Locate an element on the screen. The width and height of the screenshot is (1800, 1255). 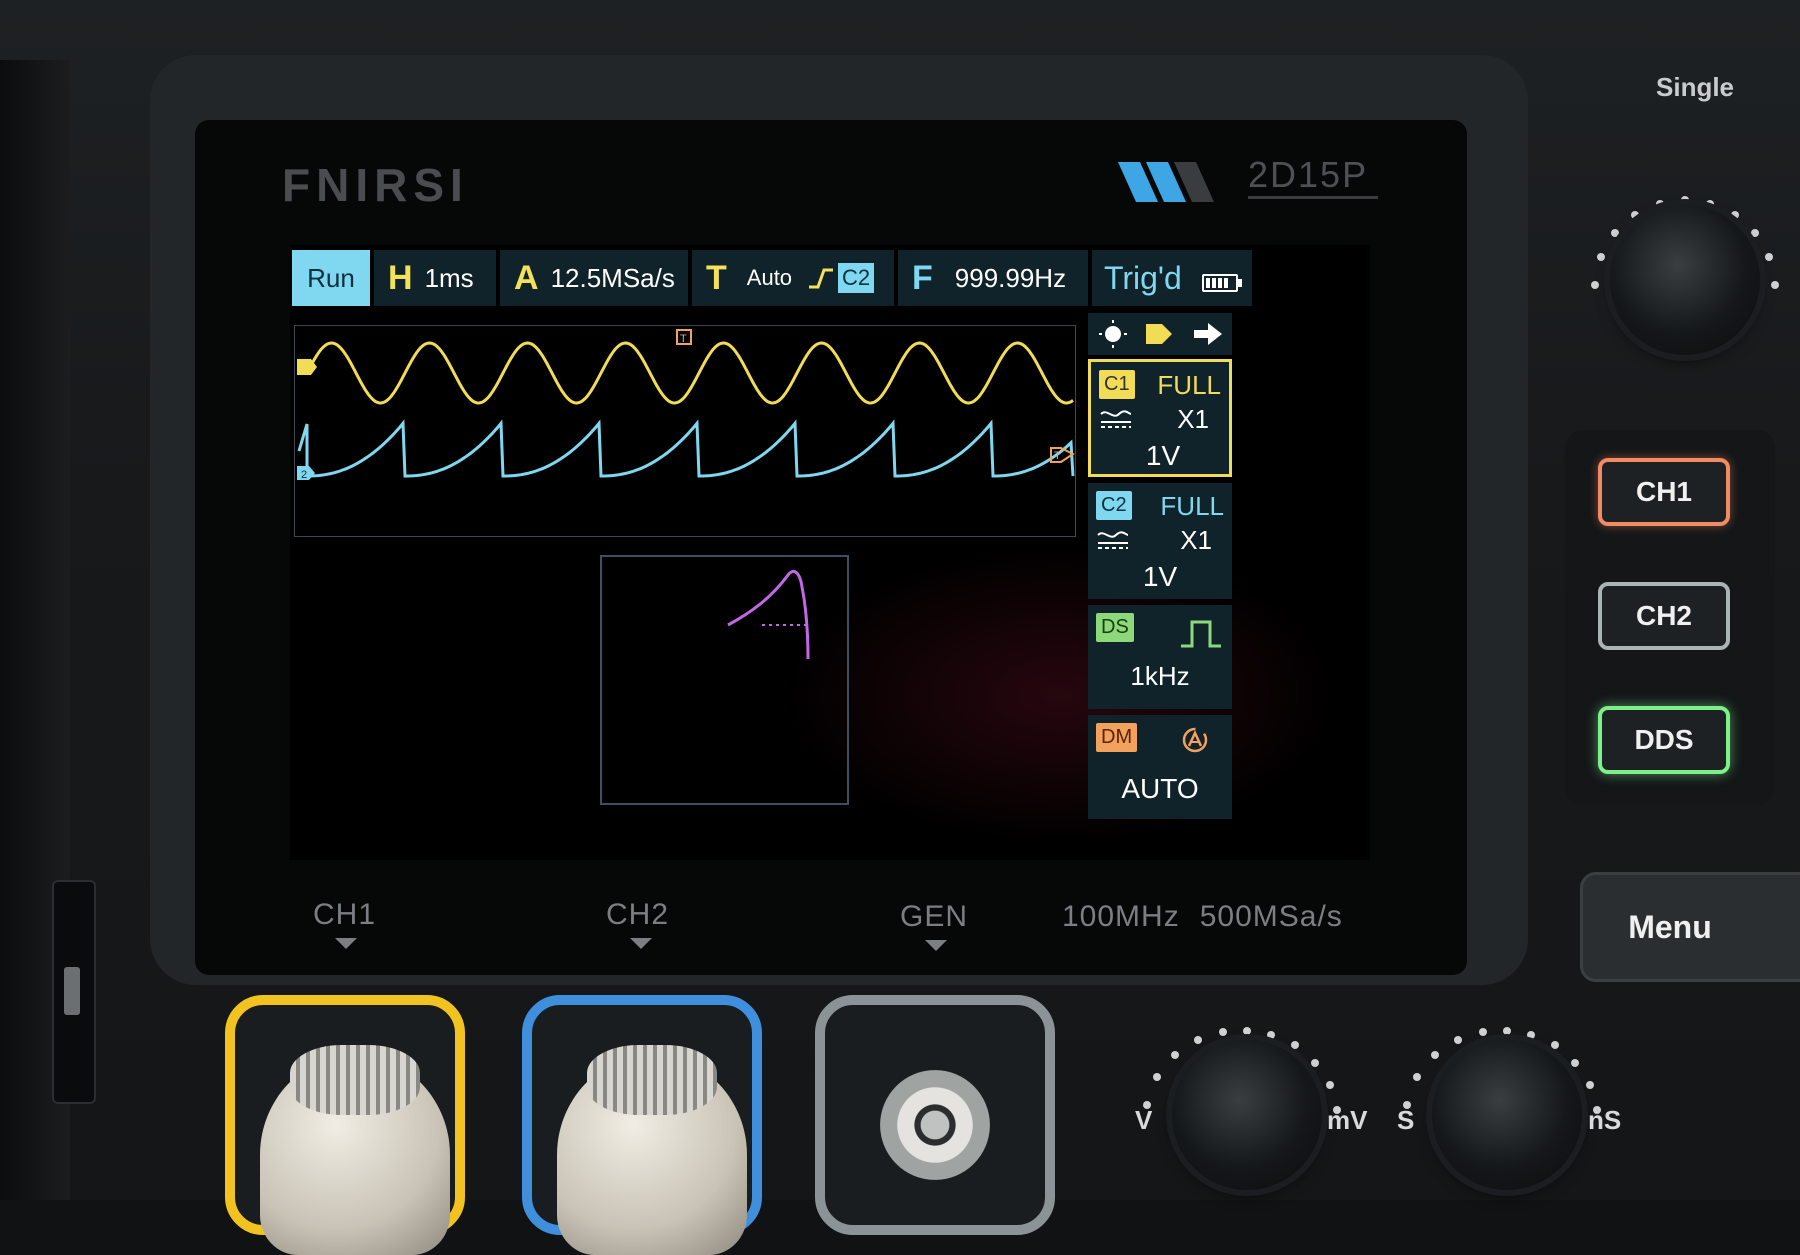
ch1-trace is located at coordinates (689, 373).